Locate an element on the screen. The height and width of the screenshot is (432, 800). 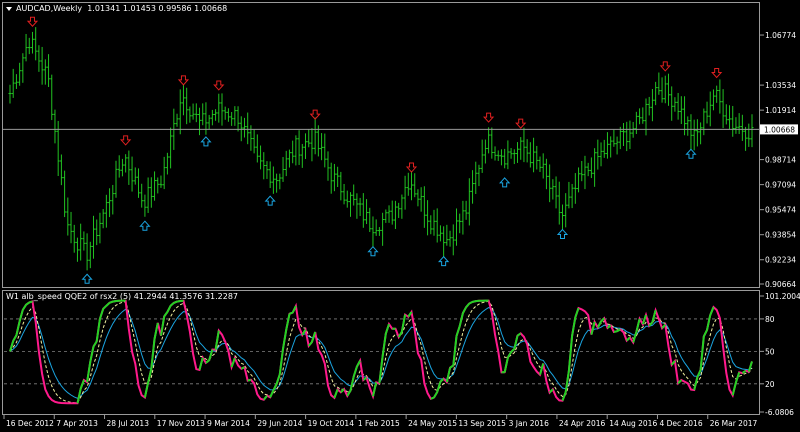
price-tick-label: 0.98714 is located at coordinates (780, 160).